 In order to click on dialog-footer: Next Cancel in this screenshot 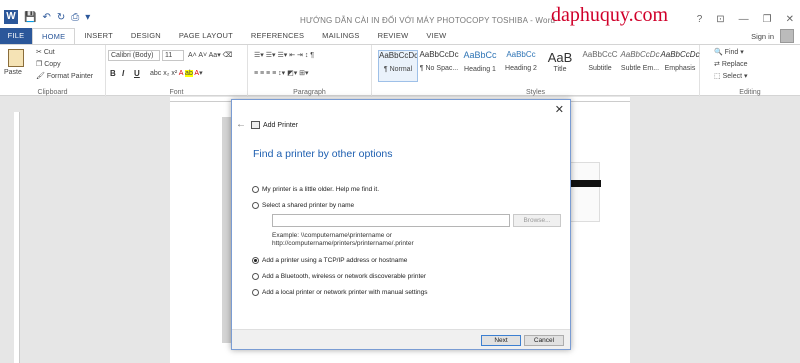, I will do `click(401, 339)`.